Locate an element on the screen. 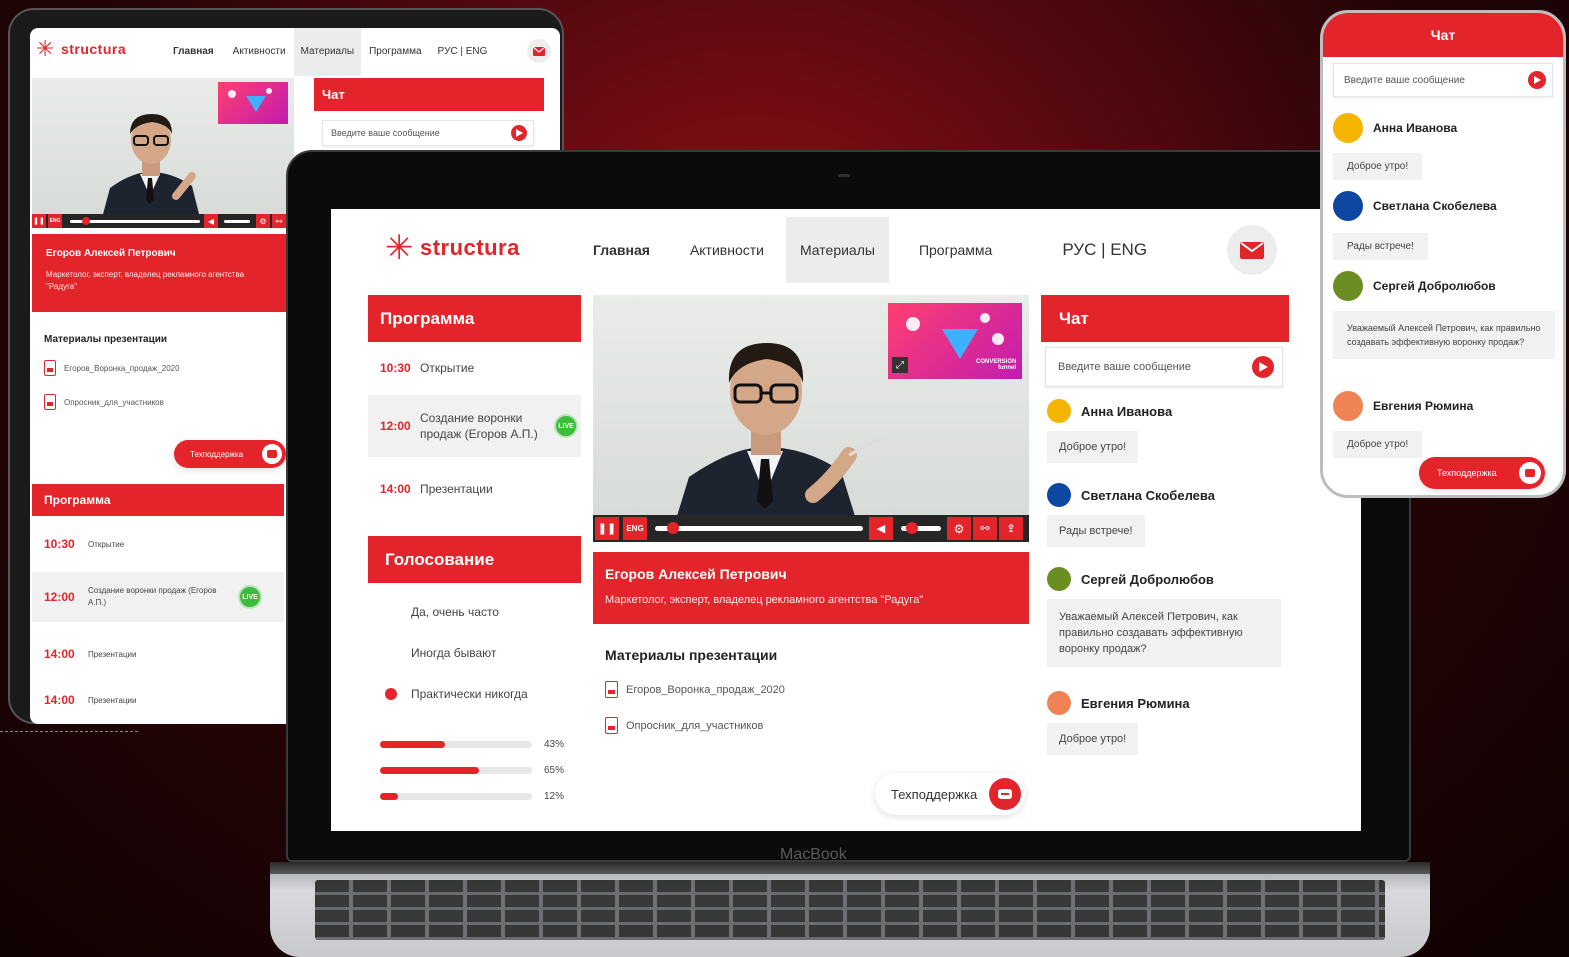 The width and height of the screenshot is (1569, 957). chat-message: Рады встрече! is located at coordinates (1096, 531).